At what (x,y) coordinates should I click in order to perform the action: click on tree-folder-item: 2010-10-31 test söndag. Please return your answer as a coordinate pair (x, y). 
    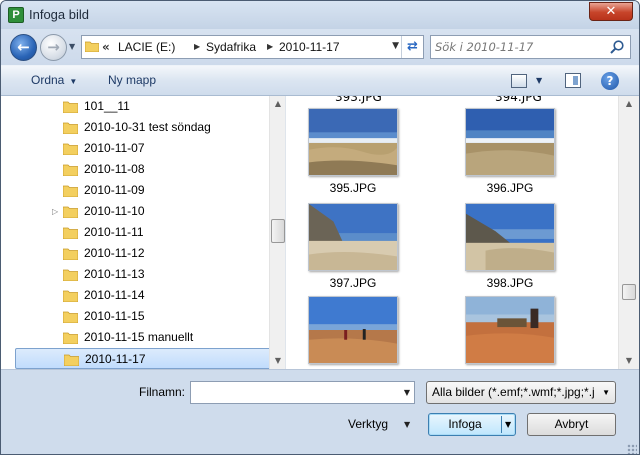
    Looking at the image, I should click on (143, 127).